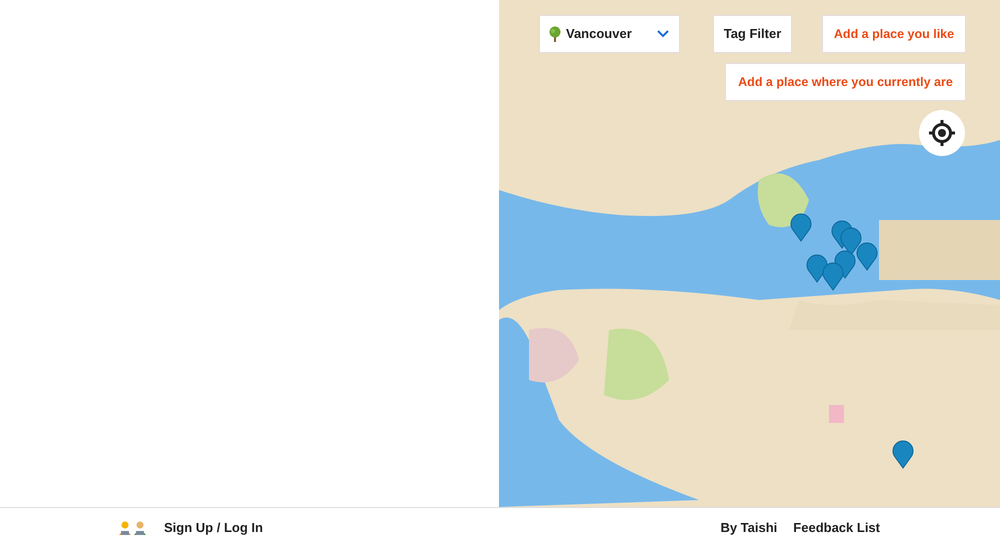 This screenshot has width=1000, height=547. What do you see at coordinates (555, 34) in the screenshot?
I see `tree-icon` at bounding box center [555, 34].